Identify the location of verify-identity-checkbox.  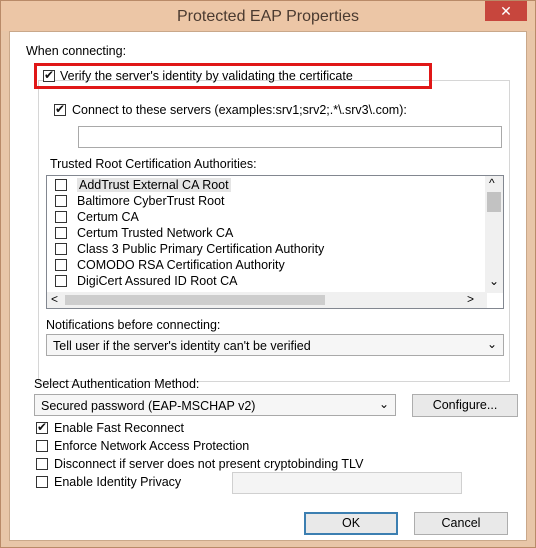
(49, 75).